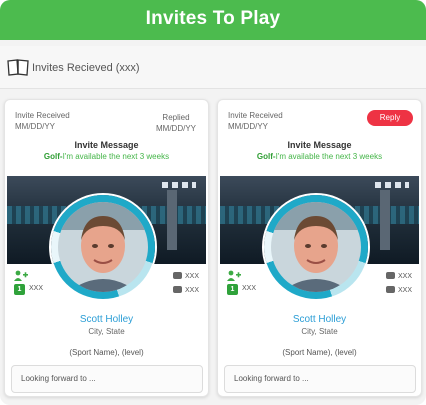 This screenshot has width=426, height=405. I want to click on reply-button: Reply, so click(390, 118).